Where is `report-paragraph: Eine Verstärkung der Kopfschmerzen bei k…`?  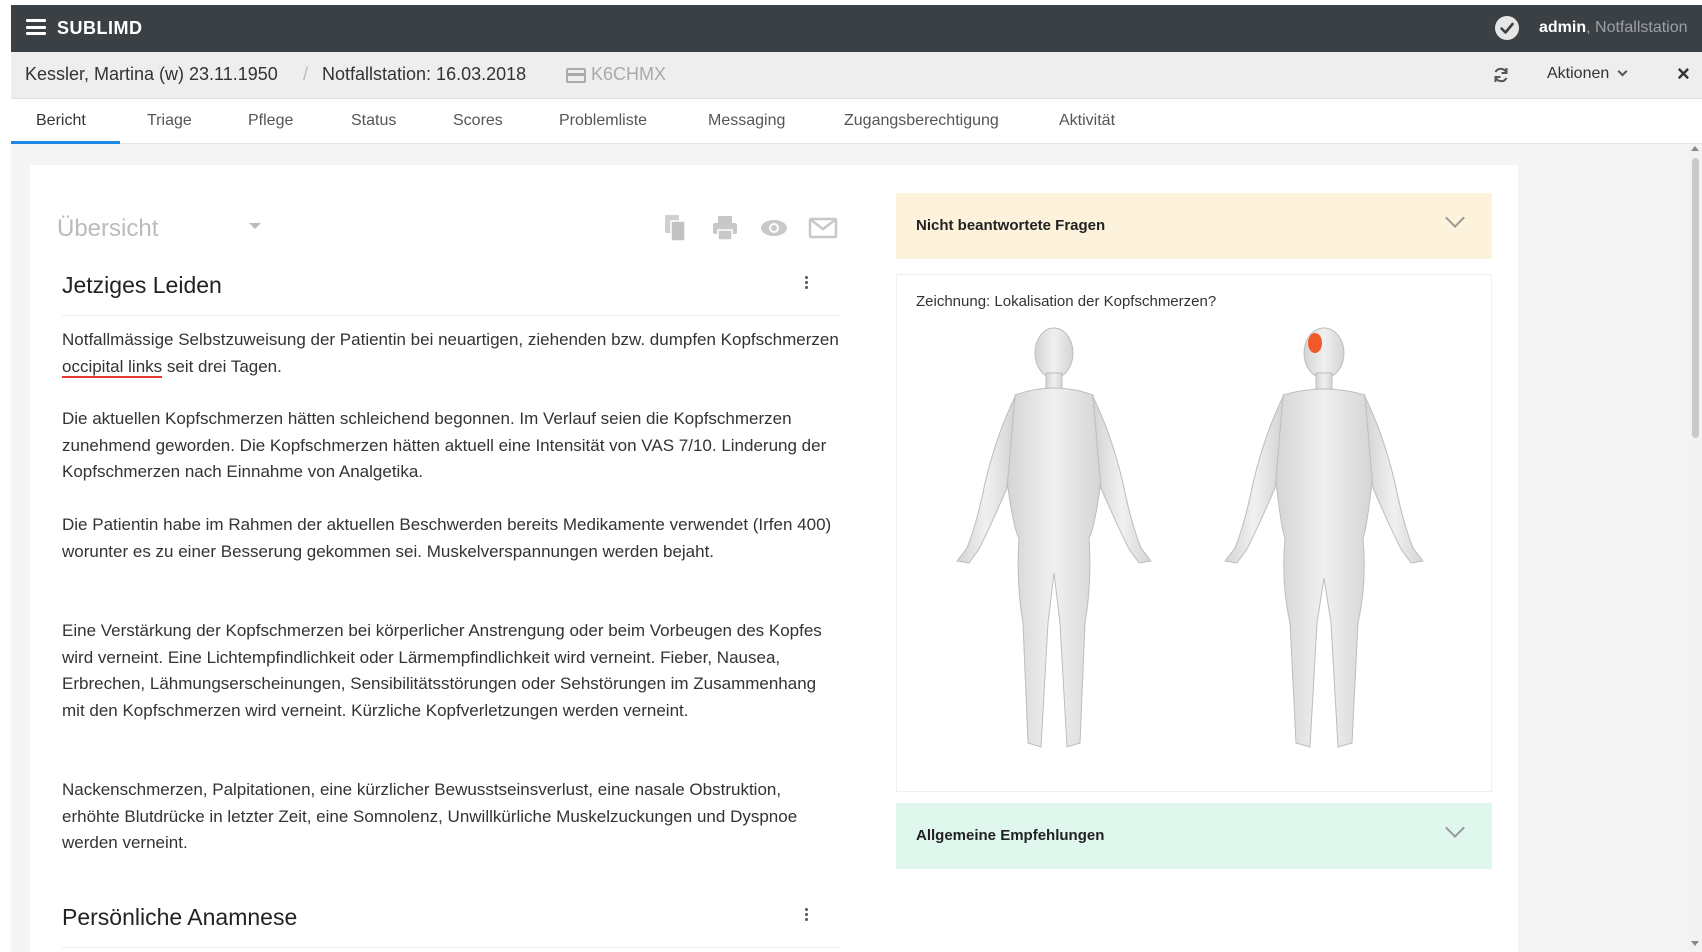
report-paragraph: Eine Verstärkung der Kopfschmerzen bei k… is located at coordinates (442, 670).